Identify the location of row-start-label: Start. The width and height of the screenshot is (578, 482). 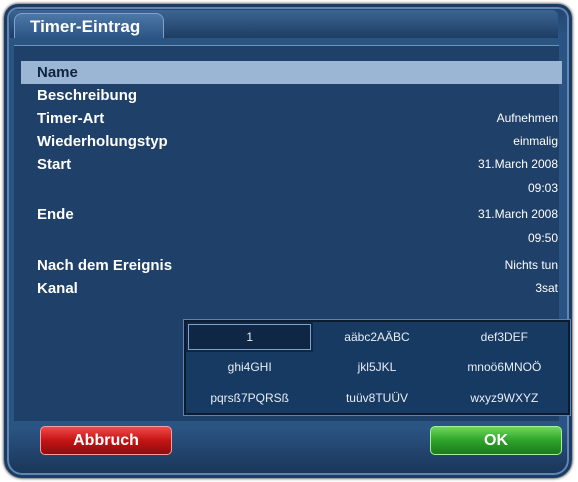
(54, 164).